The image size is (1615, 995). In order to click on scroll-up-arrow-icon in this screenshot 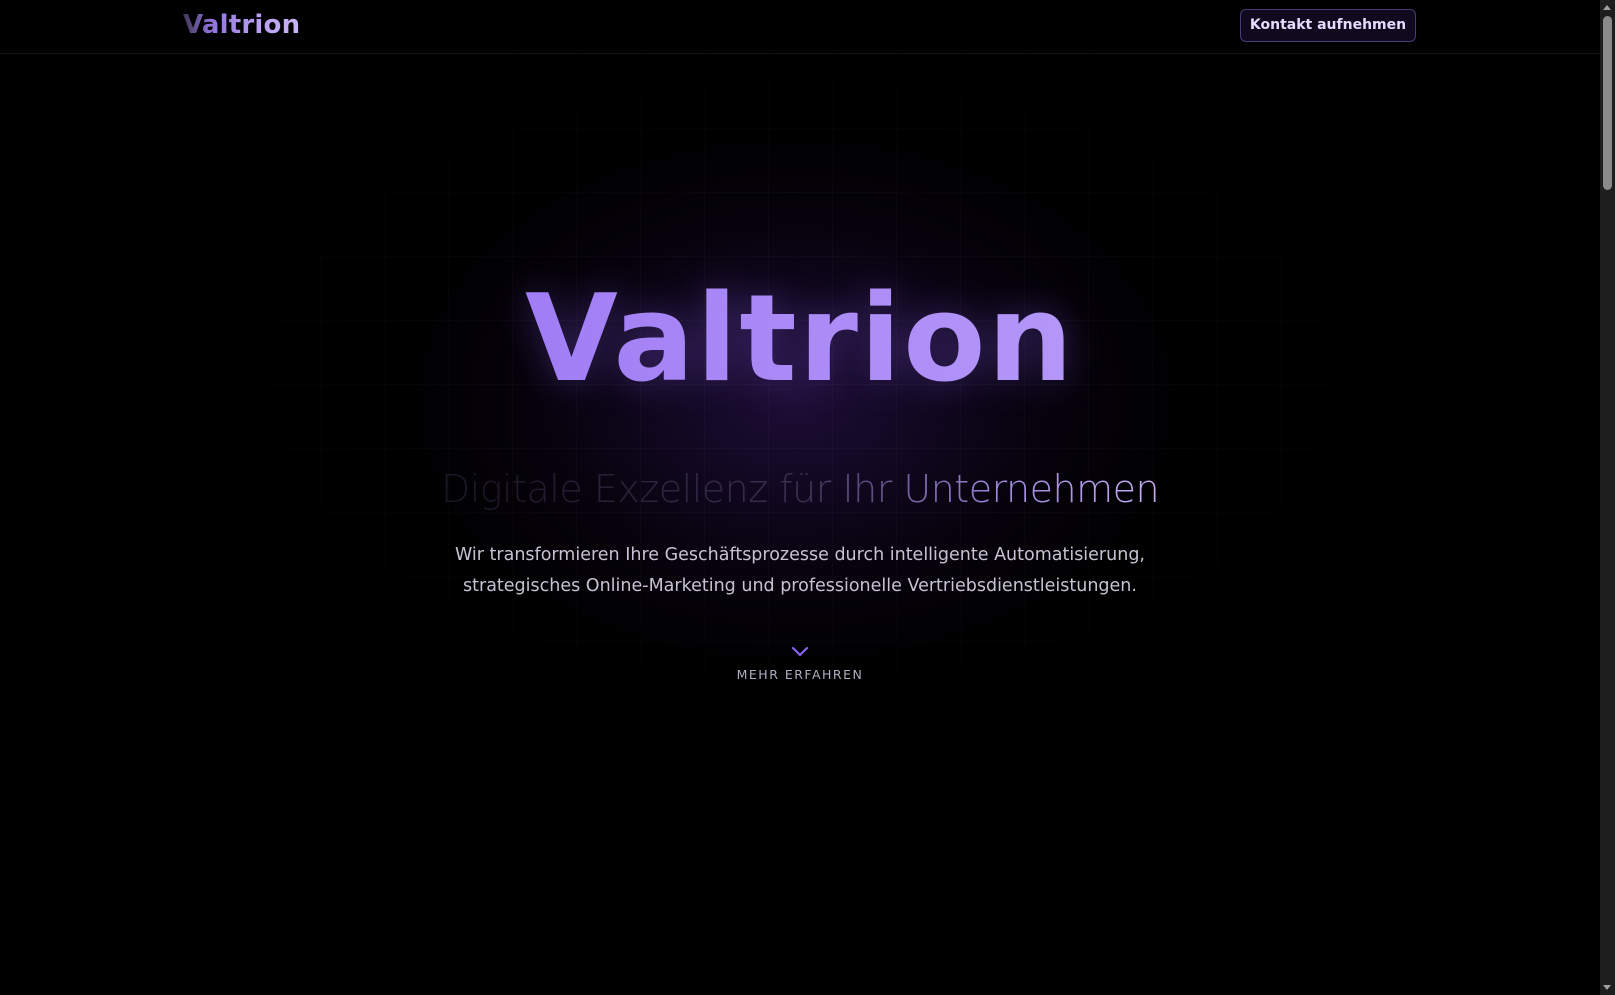, I will do `click(1607, 7)`.